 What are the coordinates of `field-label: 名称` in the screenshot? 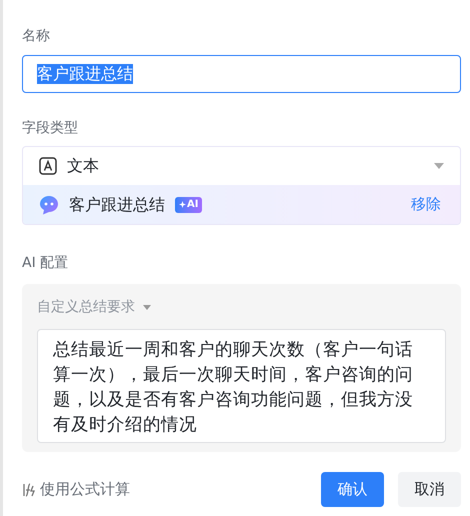 It's located at (36, 36).